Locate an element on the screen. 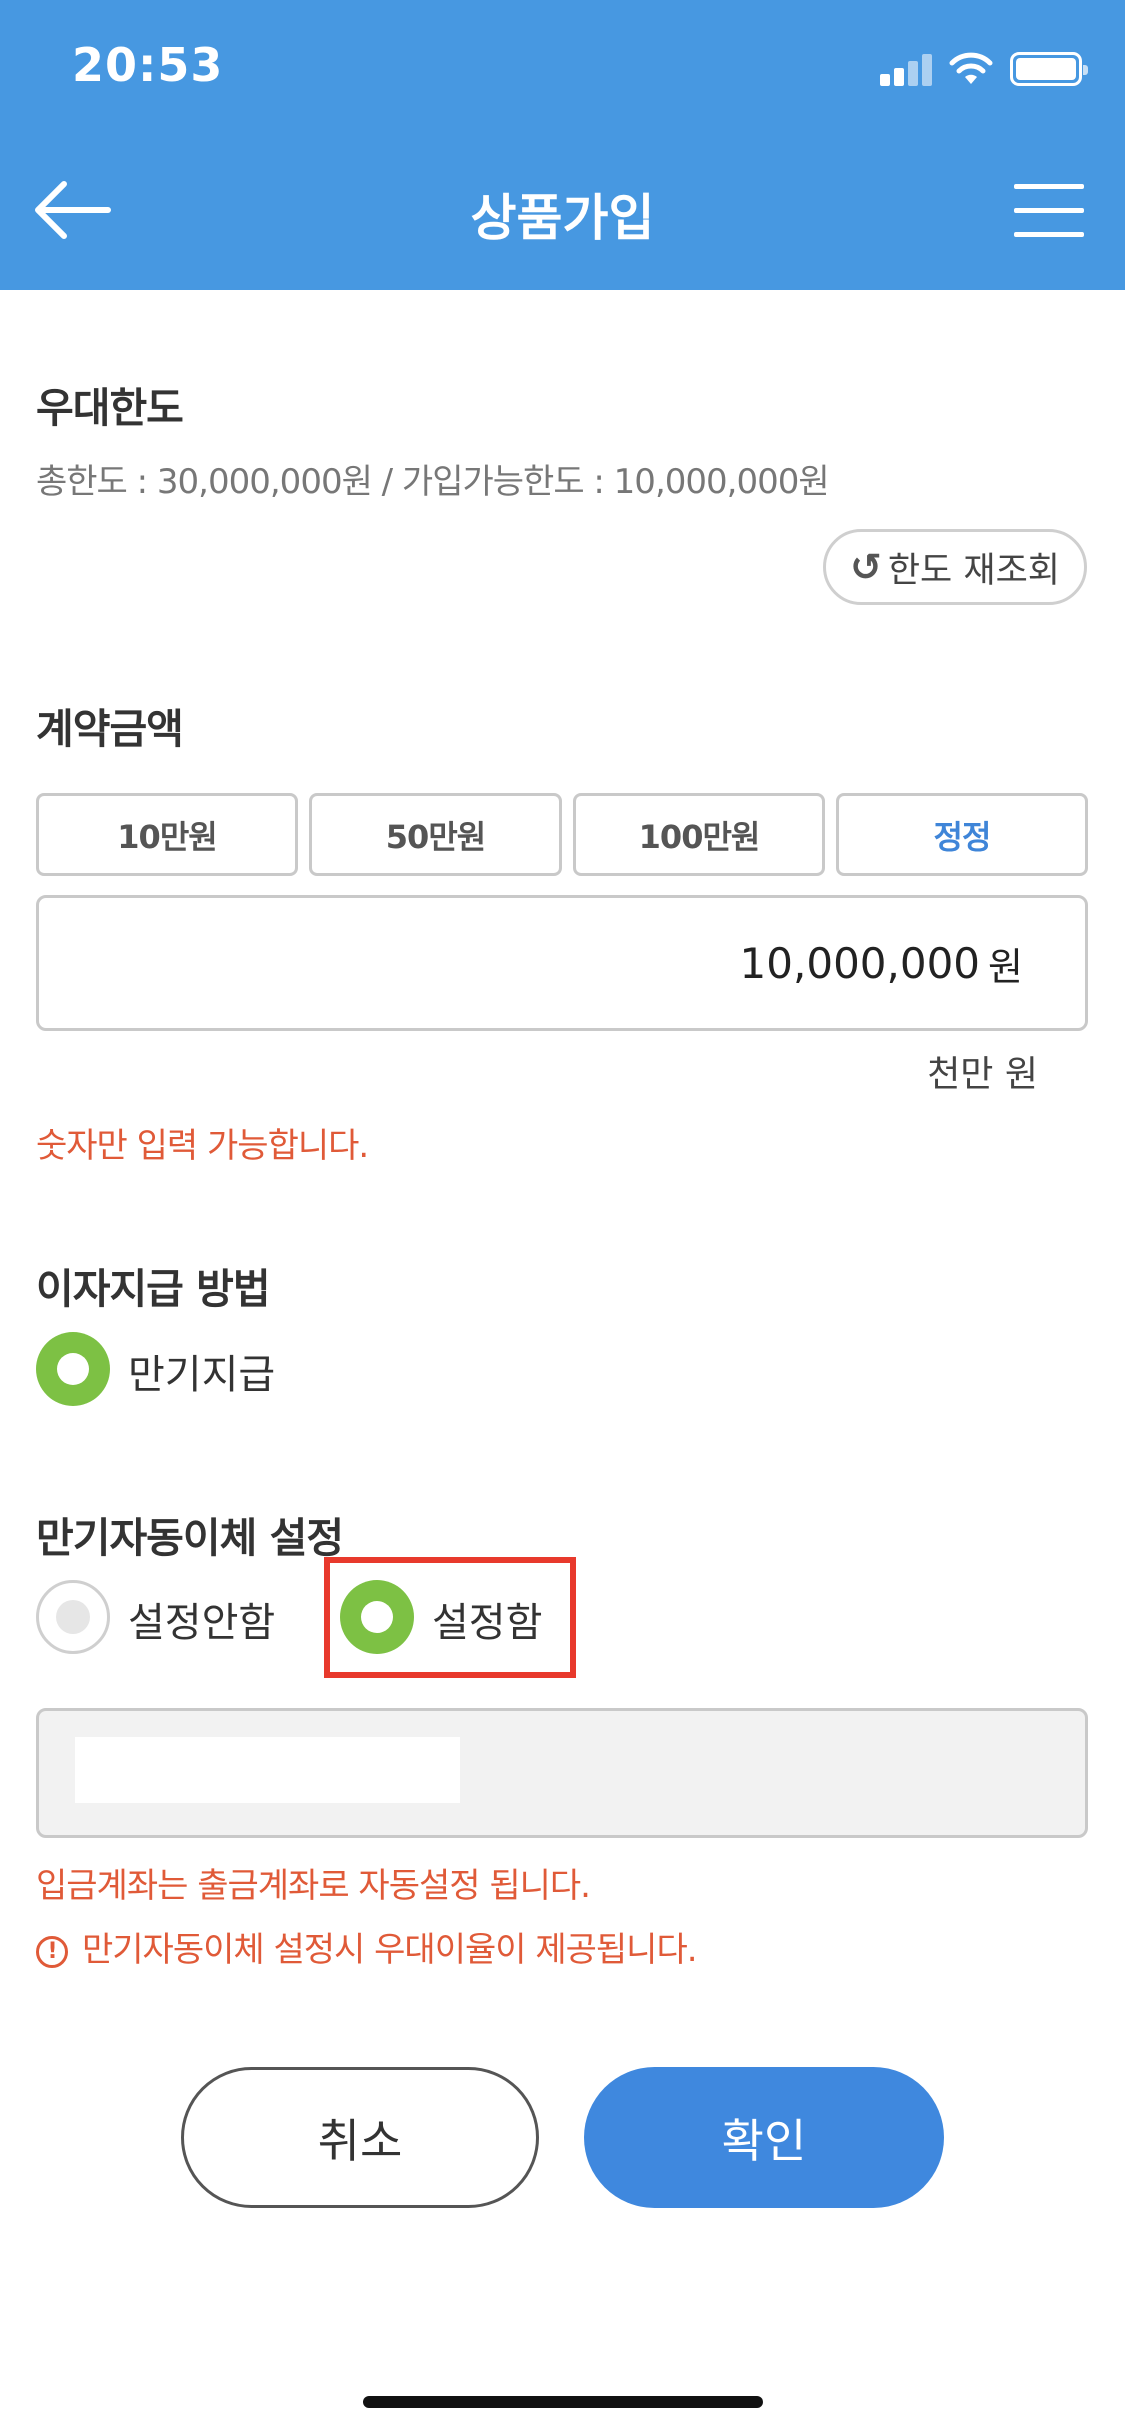 The width and height of the screenshot is (1125, 2436). auto-transfer-off-radio is located at coordinates (73, 1617).